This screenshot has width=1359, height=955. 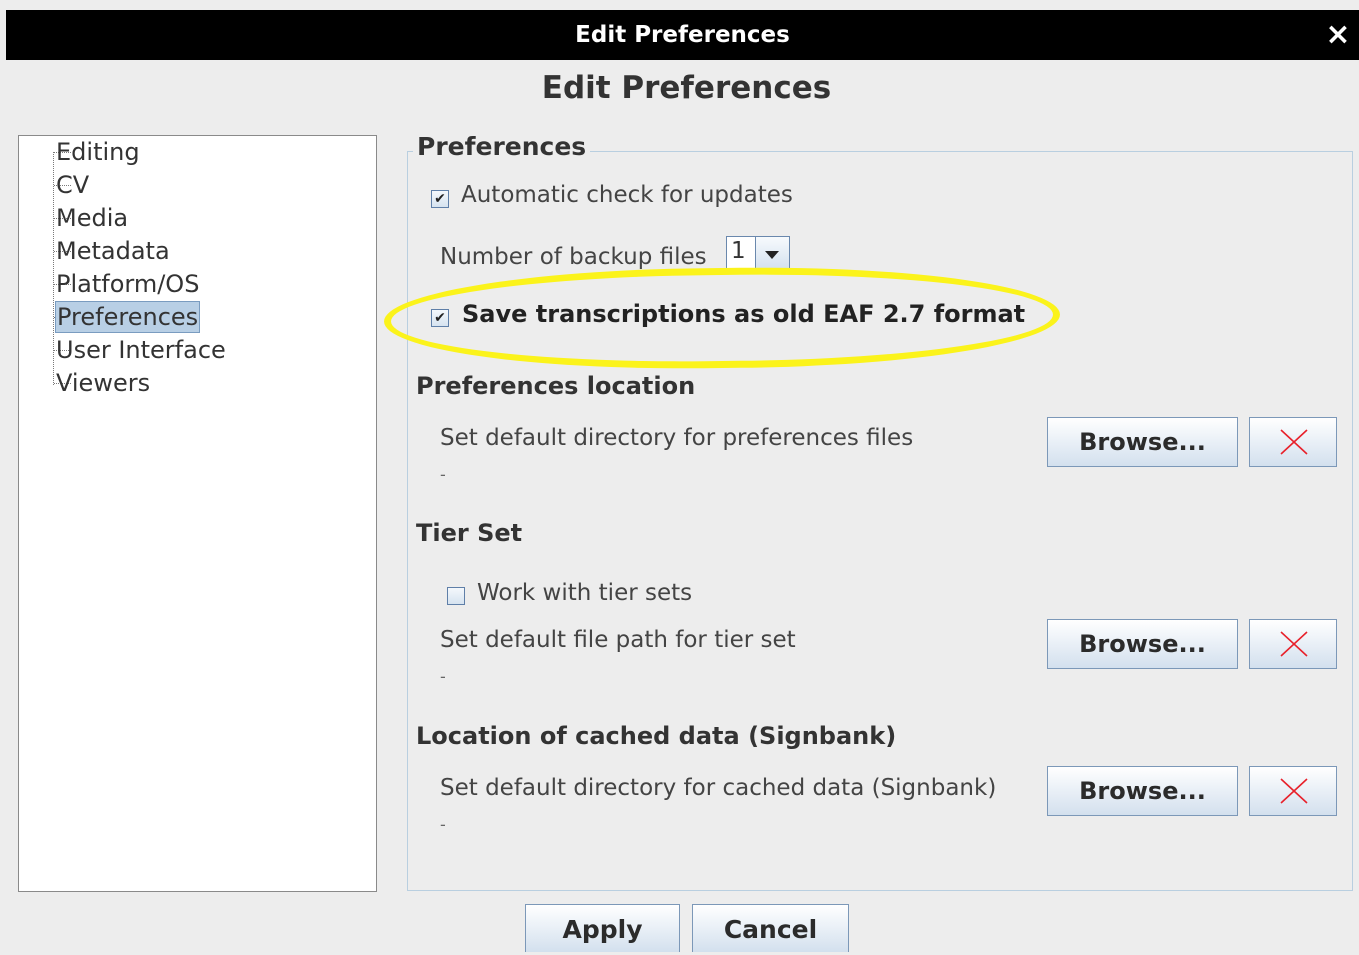 I want to click on cache-location-clear-button, so click(x=1293, y=791).